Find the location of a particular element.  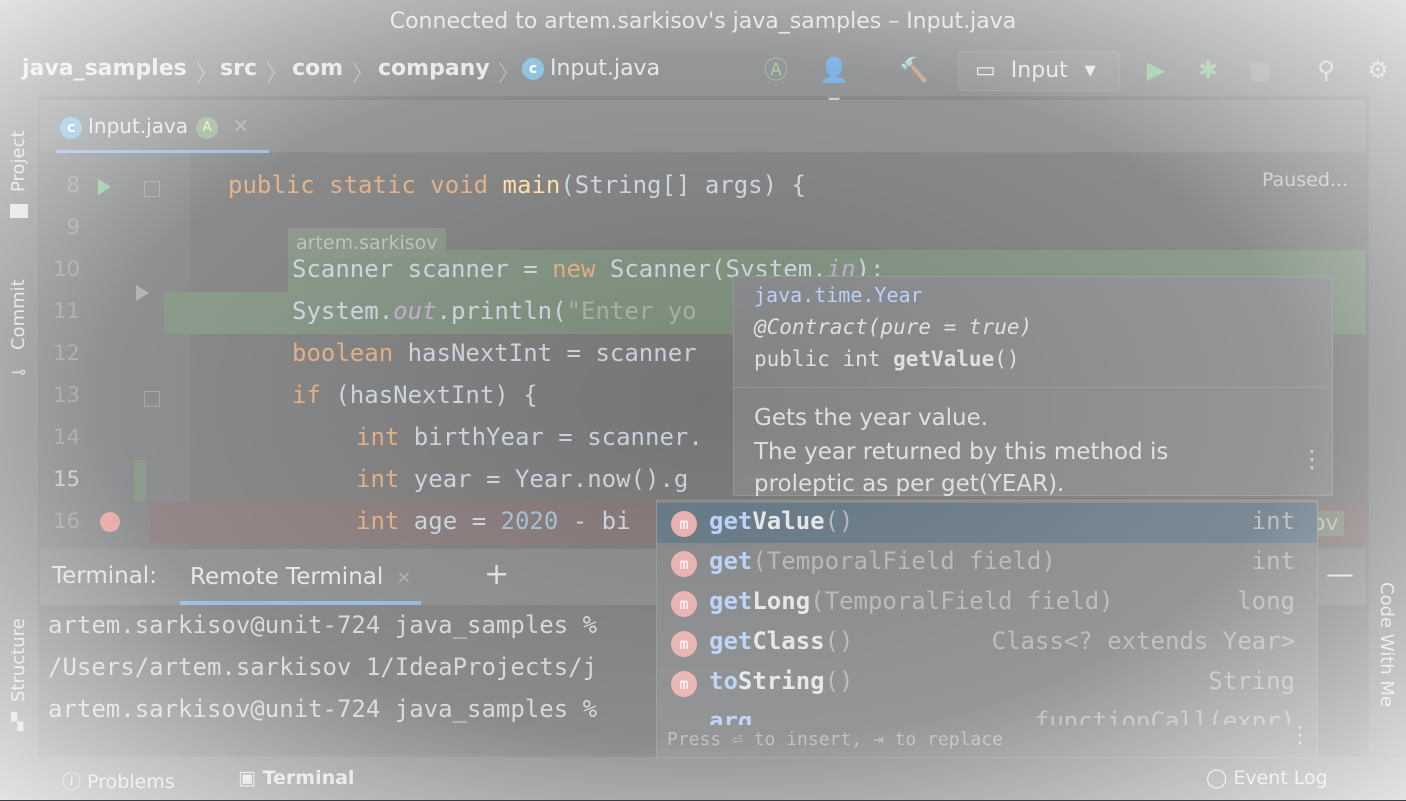

build-hammer-icon: 🔨 is located at coordinates (914, 70).